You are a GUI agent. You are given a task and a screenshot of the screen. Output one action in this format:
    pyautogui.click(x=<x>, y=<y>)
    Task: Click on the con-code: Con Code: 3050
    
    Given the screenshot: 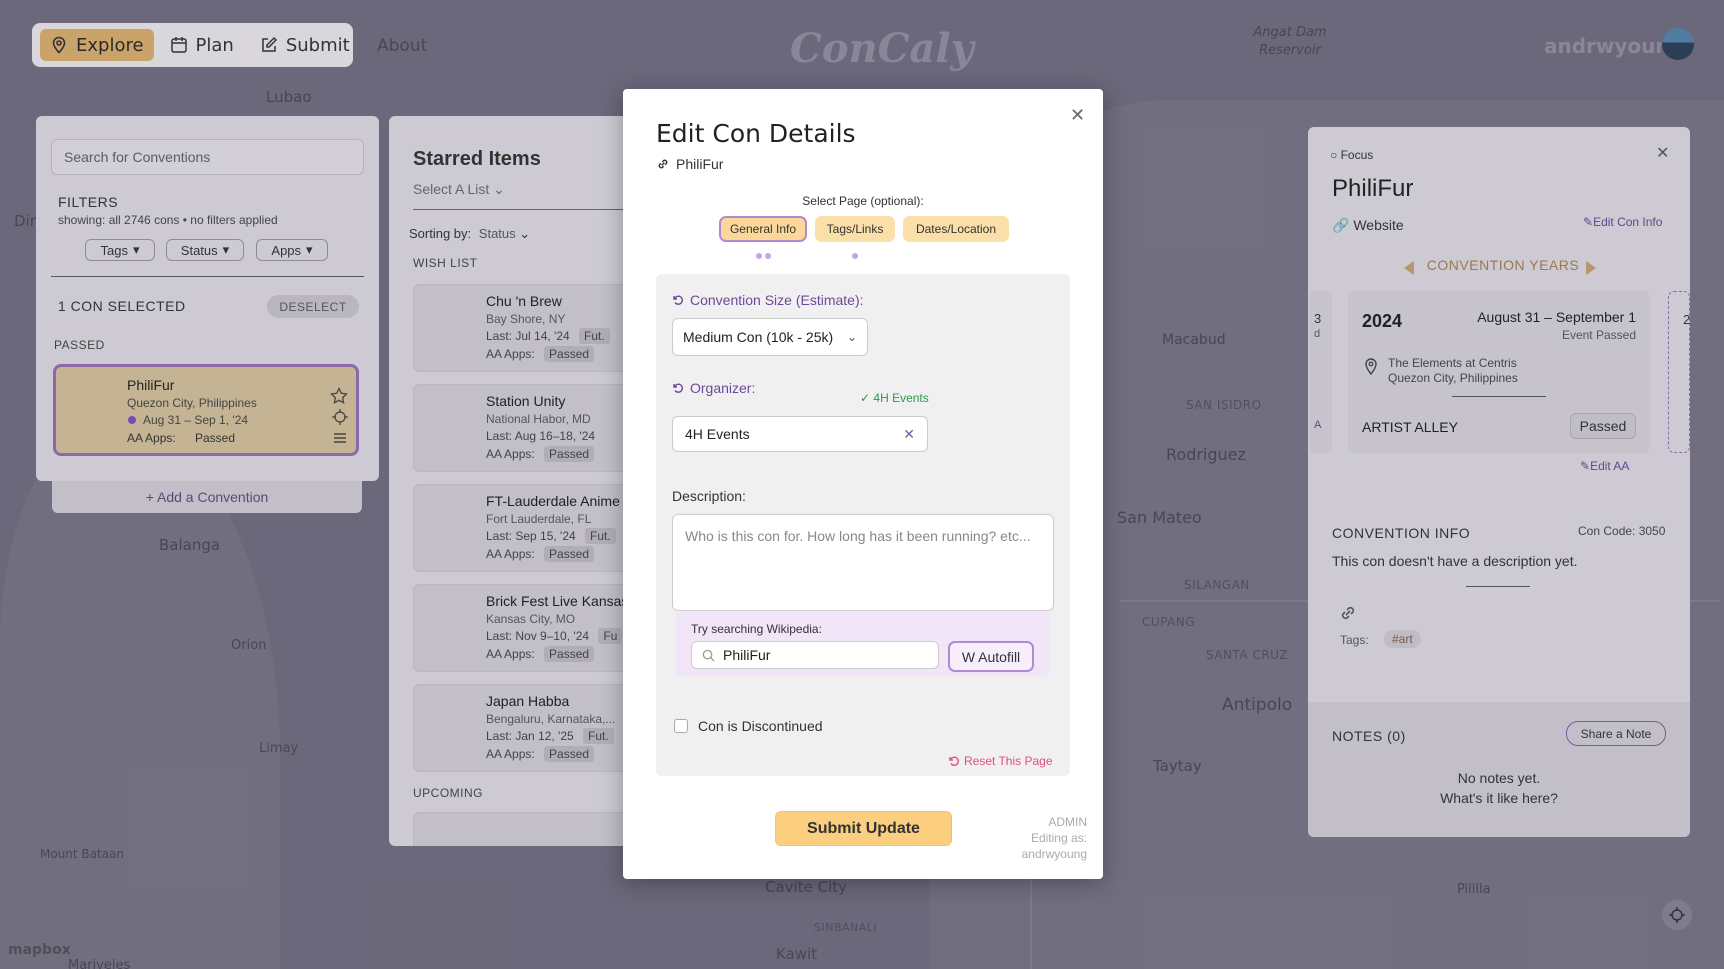 What is the action you would take?
    pyautogui.click(x=1622, y=531)
    